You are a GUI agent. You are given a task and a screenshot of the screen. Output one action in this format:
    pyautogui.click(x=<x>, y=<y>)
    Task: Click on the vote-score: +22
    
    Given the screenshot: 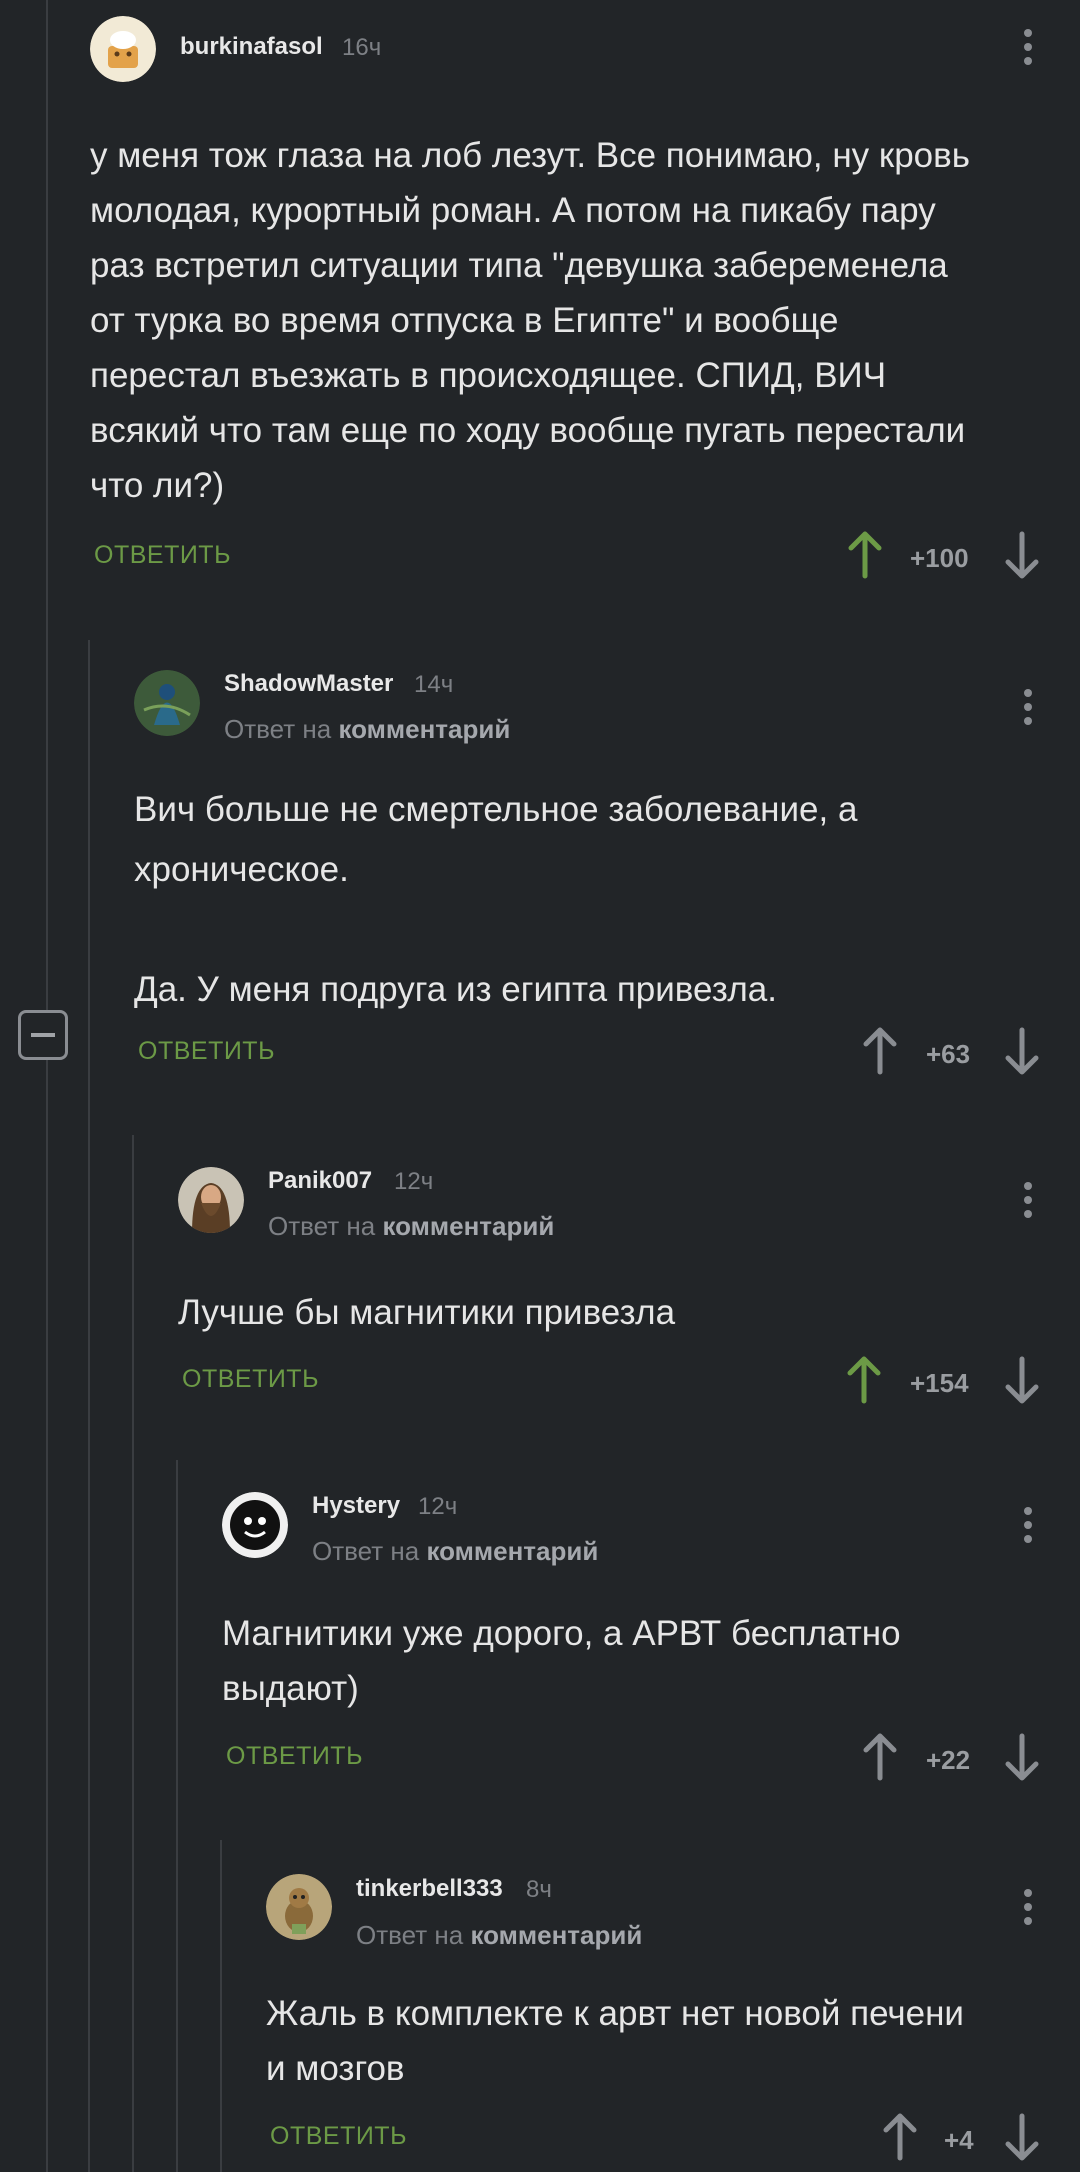 What is the action you would take?
    pyautogui.click(x=948, y=1760)
    